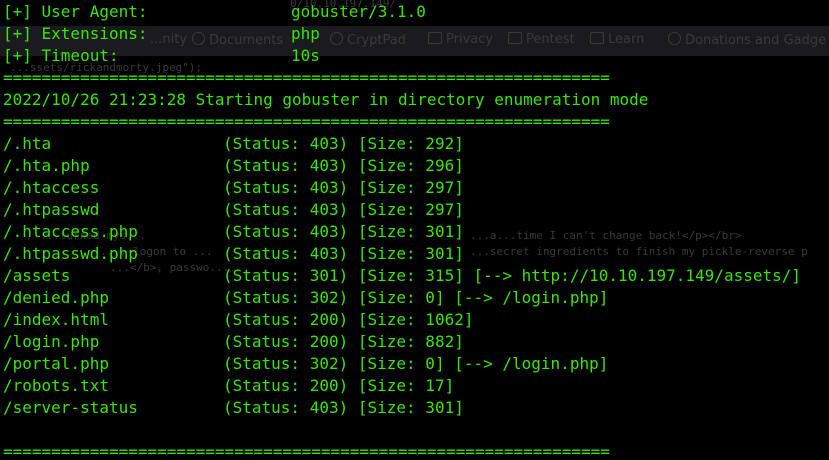  What do you see at coordinates (325, 56) in the screenshot?
I see `config-row-timeout: [+] Timeout: 10s` at bounding box center [325, 56].